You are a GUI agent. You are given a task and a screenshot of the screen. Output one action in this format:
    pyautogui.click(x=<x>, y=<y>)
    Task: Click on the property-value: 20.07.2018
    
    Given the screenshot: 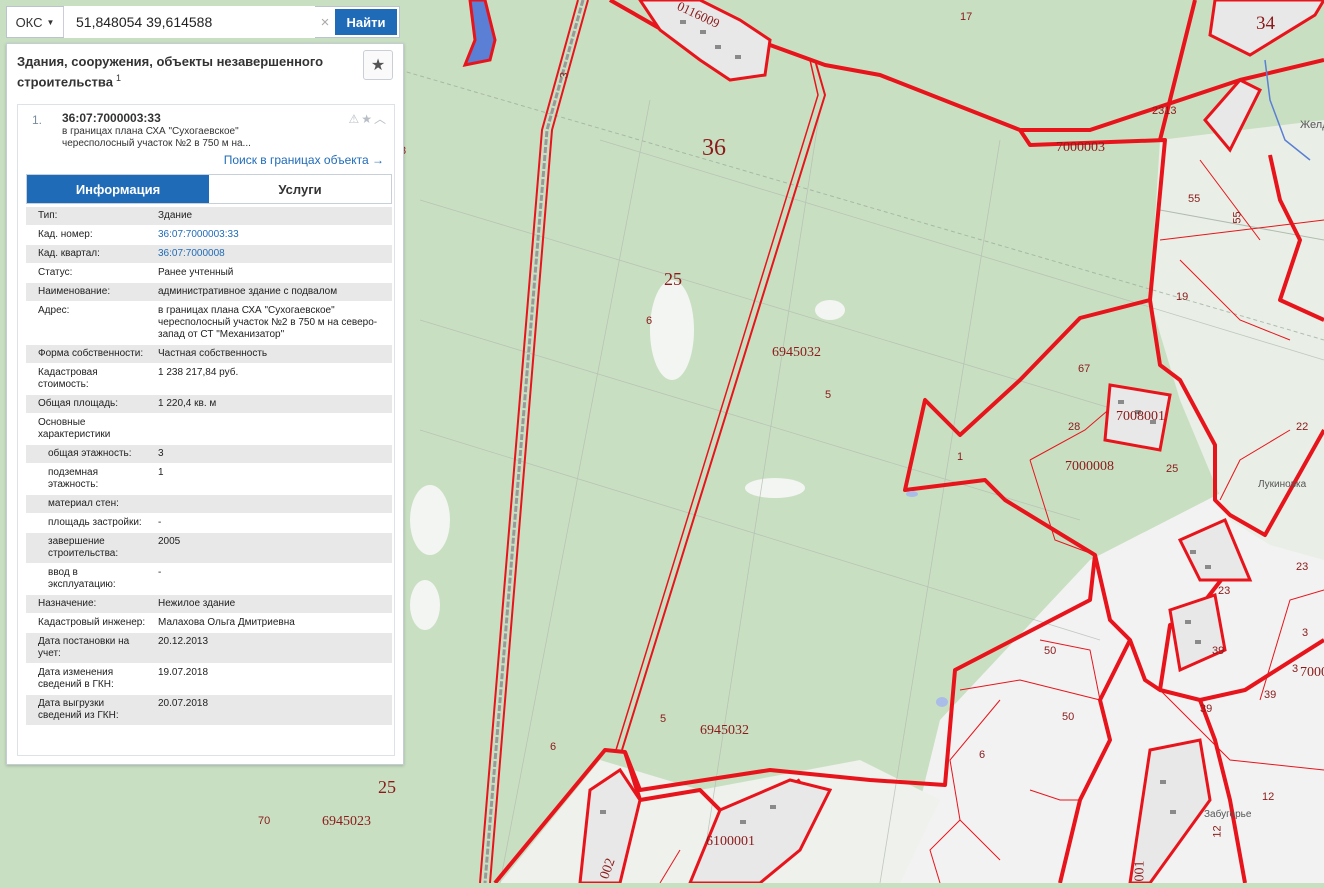 What is the action you would take?
    pyautogui.click(x=183, y=703)
    